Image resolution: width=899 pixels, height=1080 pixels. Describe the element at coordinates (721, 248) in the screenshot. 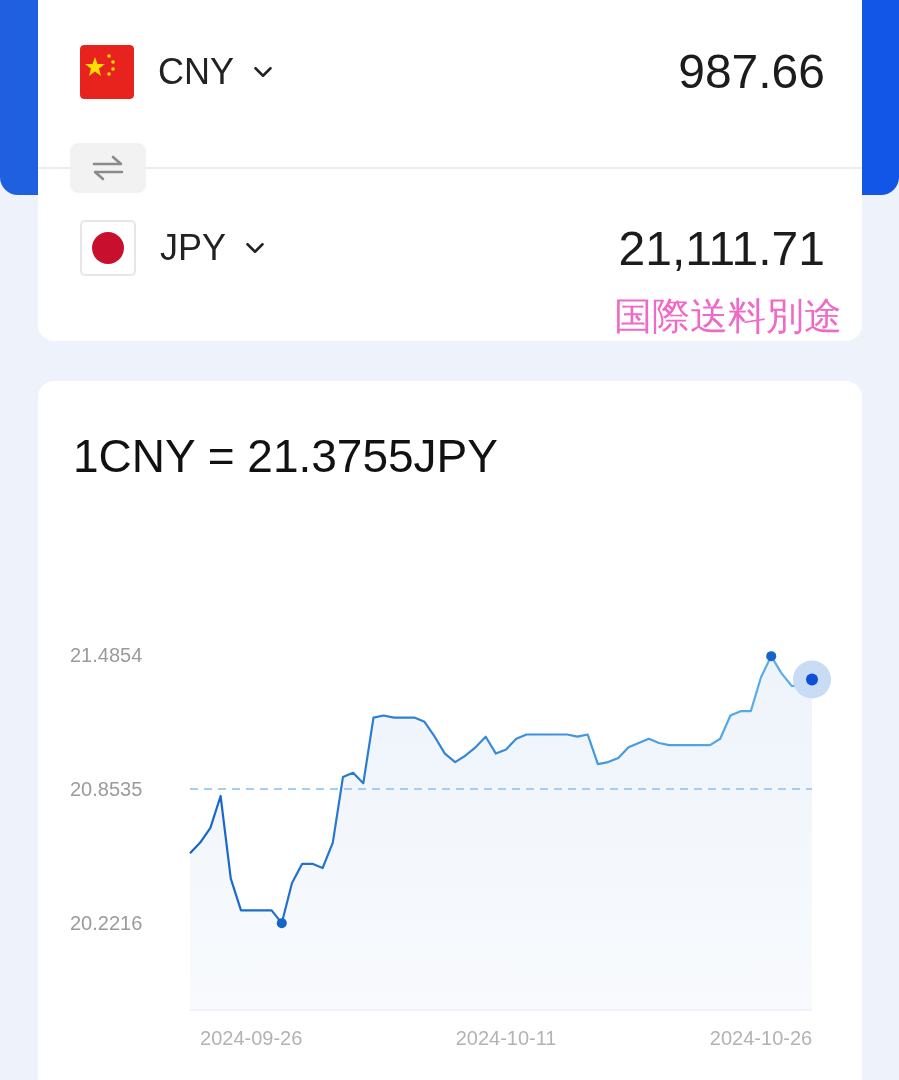

I see `amount-value: 21,111.71` at that location.